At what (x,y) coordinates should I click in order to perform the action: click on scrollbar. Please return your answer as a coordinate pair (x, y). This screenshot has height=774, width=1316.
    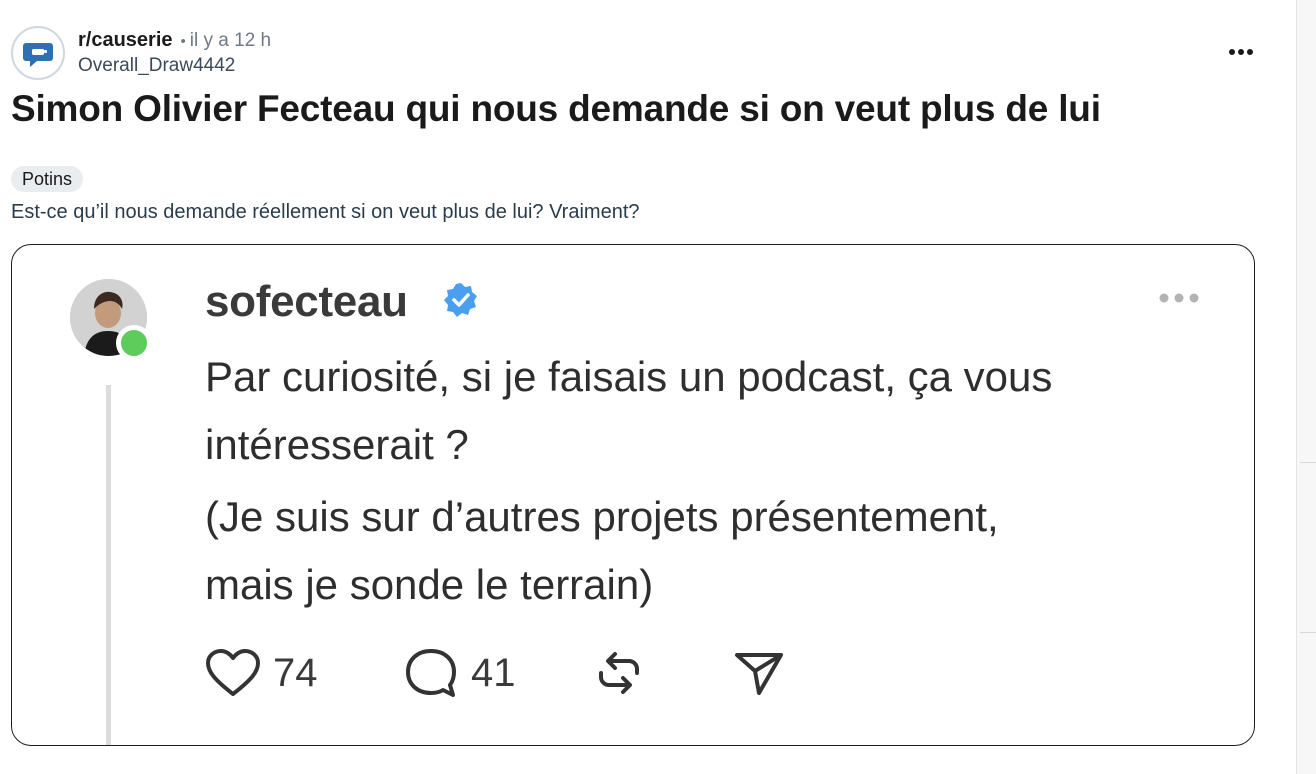
    Looking at the image, I should click on (1306, 387).